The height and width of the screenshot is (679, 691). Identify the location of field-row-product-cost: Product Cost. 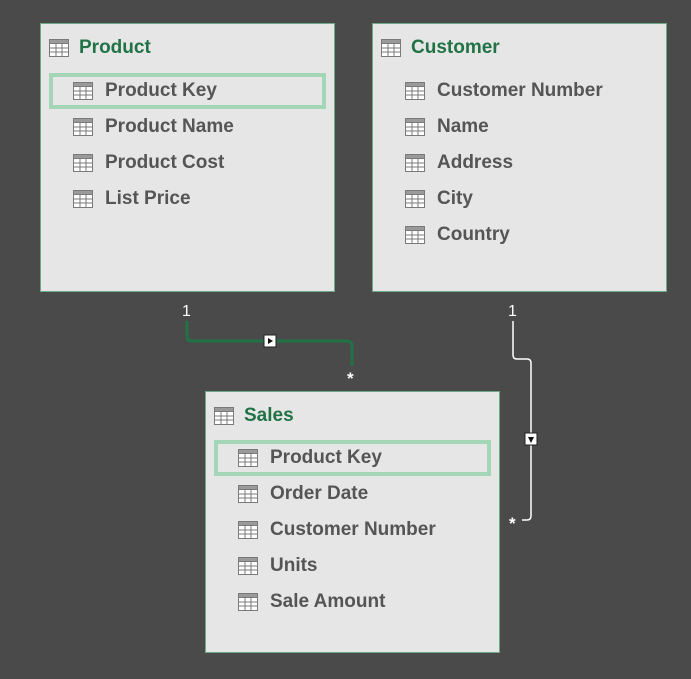
(187, 163).